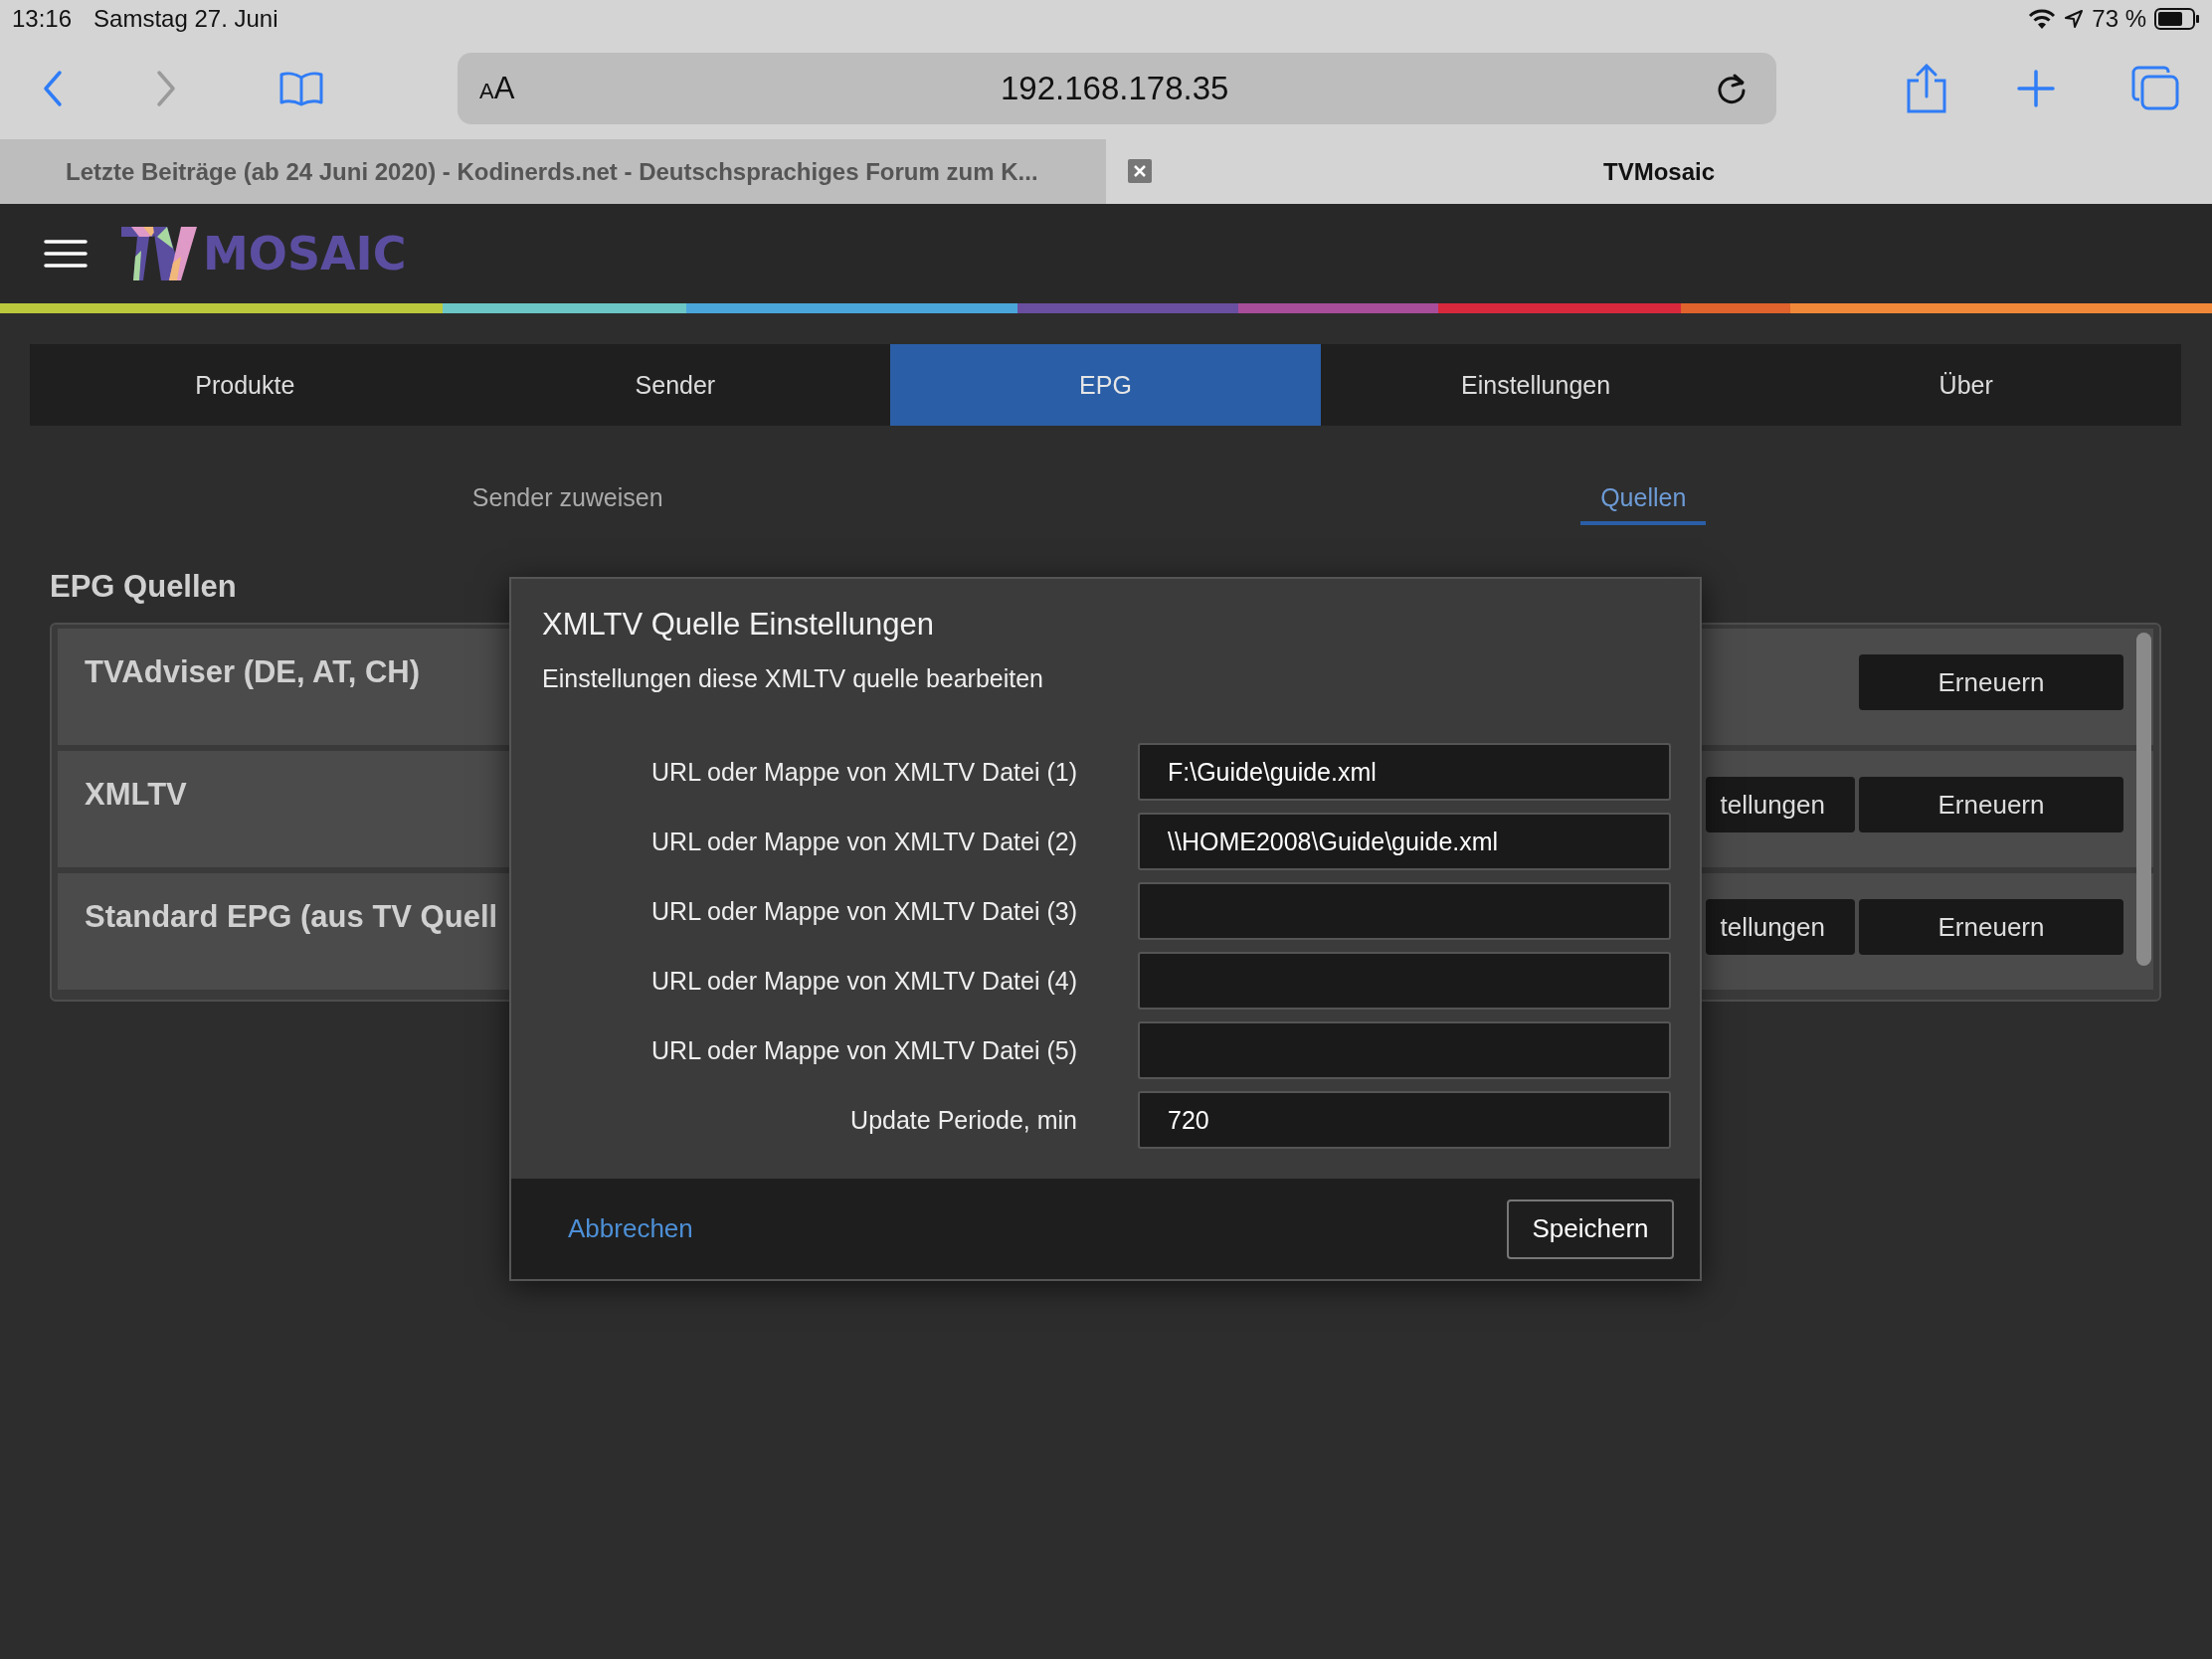 The height and width of the screenshot is (1659, 2212). What do you see at coordinates (42, 19) in the screenshot?
I see `status-time: 13:16` at bounding box center [42, 19].